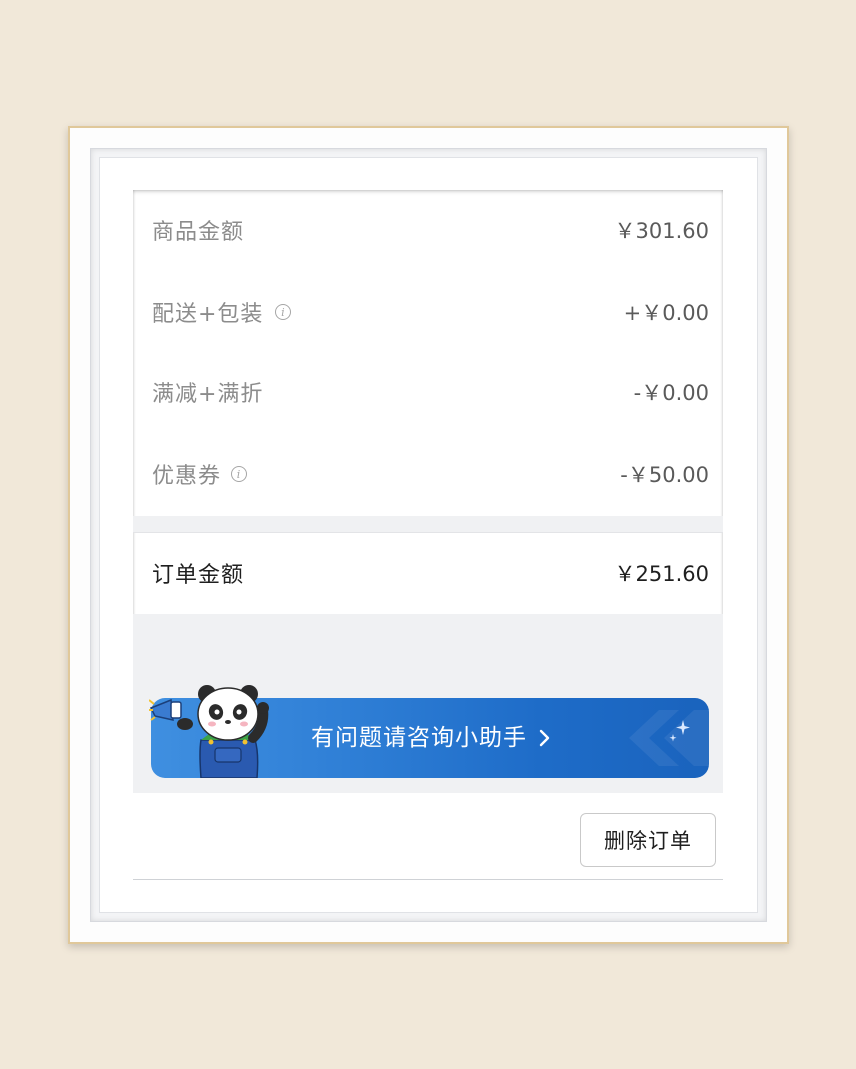 Image resolution: width=856 pixels, height=1069 pixels. What do you see at coordinates (544, 738) in the screenshot?
I see `chevron-right-icon` at bounding box center [544, 738].